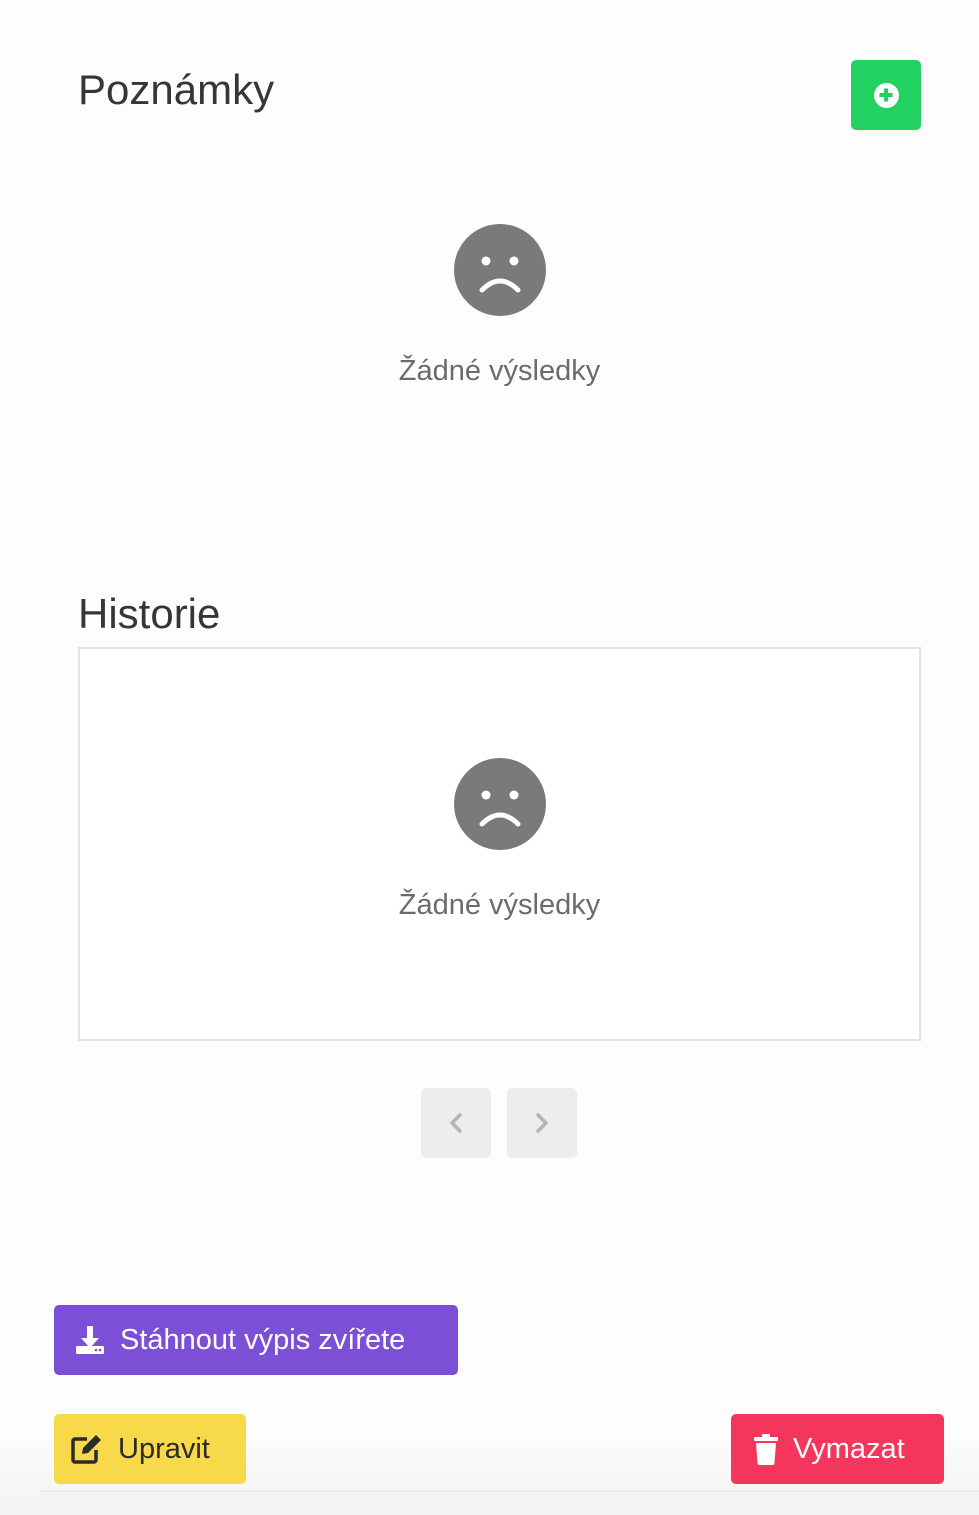 The width and height of the screenshot is (979, 1515). I want to click on delete-button: Vymazat, so click(837, 1449).